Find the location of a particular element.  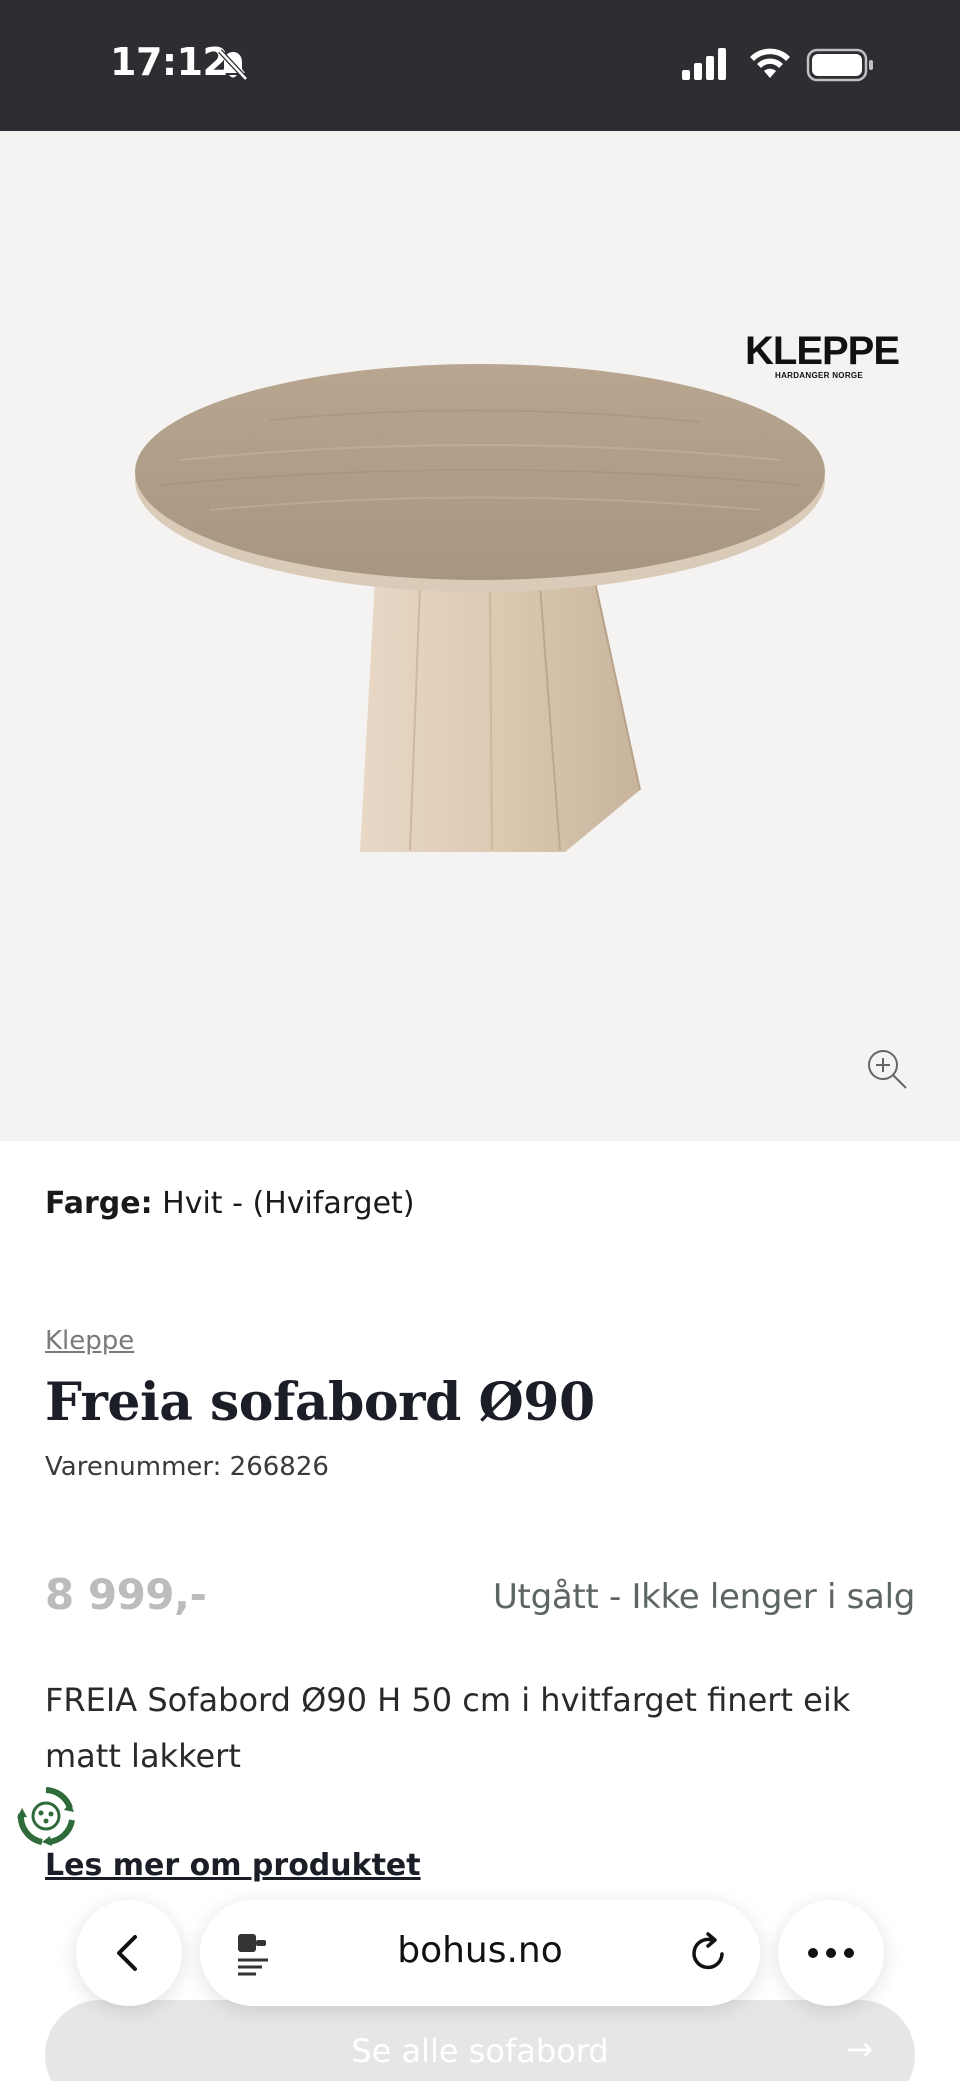

color-label: Farge: is located at coordinates (99, 1203).